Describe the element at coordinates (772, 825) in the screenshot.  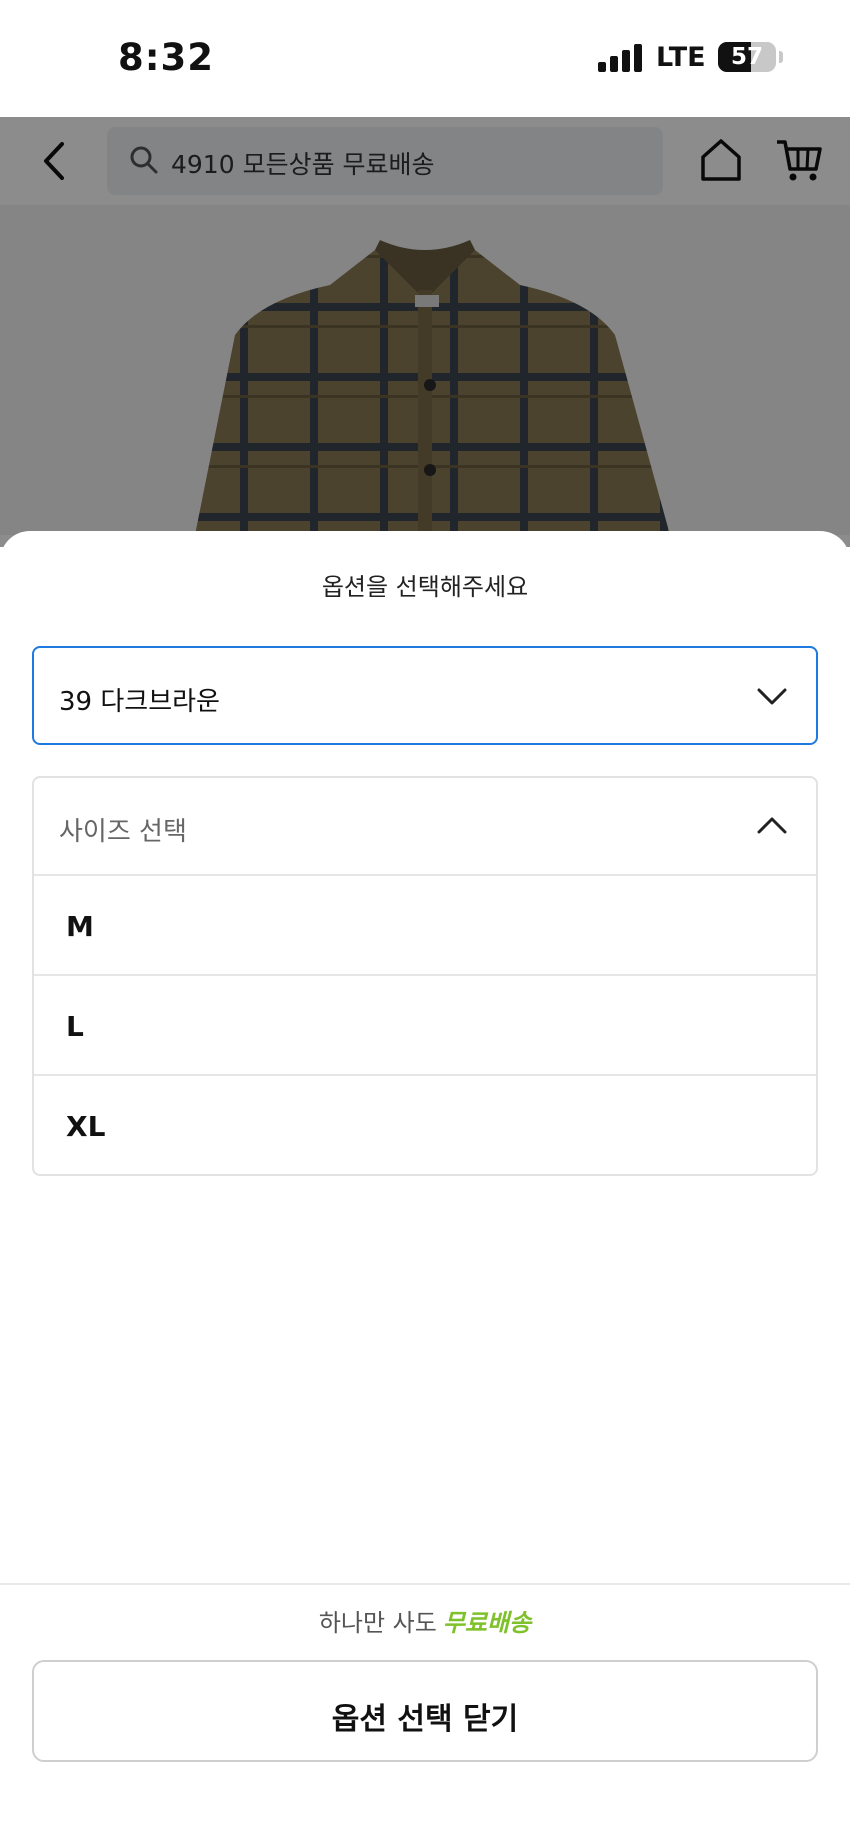
I see `chevron-up-icon` at that location.